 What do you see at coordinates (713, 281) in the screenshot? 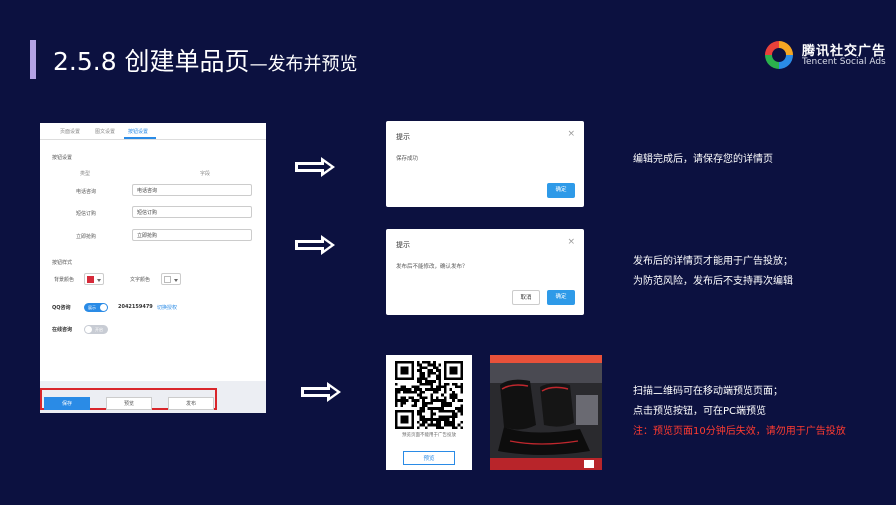
I see `description-publish-line2: 为防范风险，发布后不支持再次编辑` at bounding box center [713, 281].